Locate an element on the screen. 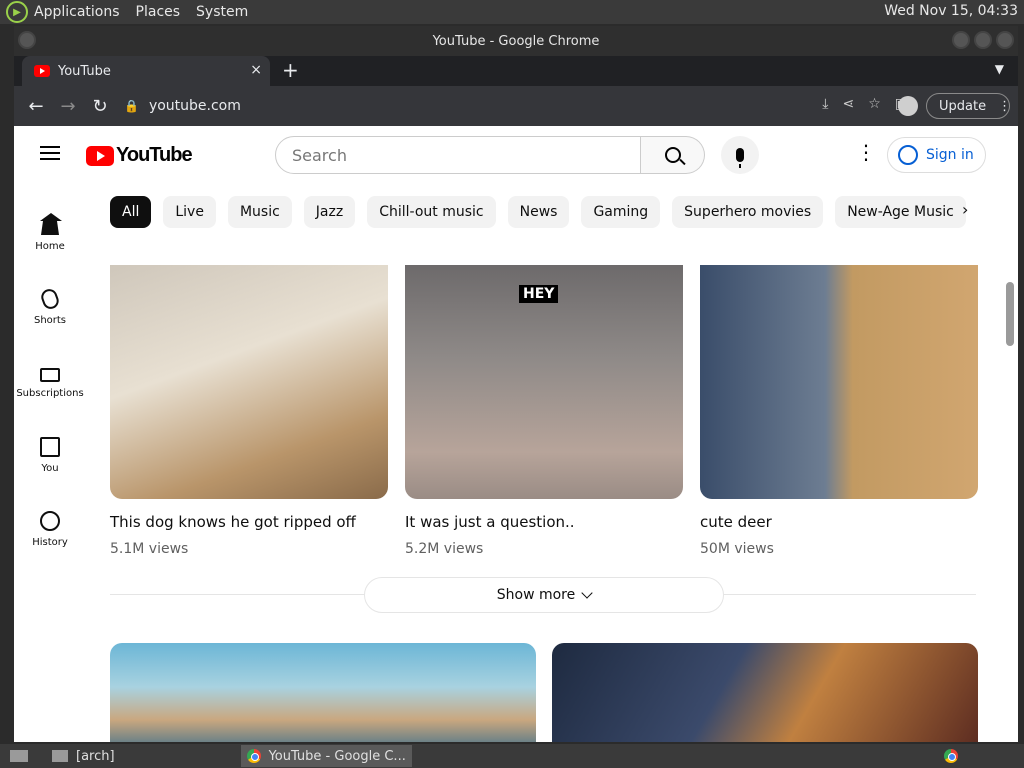  video-card: HEY It was just a question.. 5.2M views is located at coordinates (544, 411).